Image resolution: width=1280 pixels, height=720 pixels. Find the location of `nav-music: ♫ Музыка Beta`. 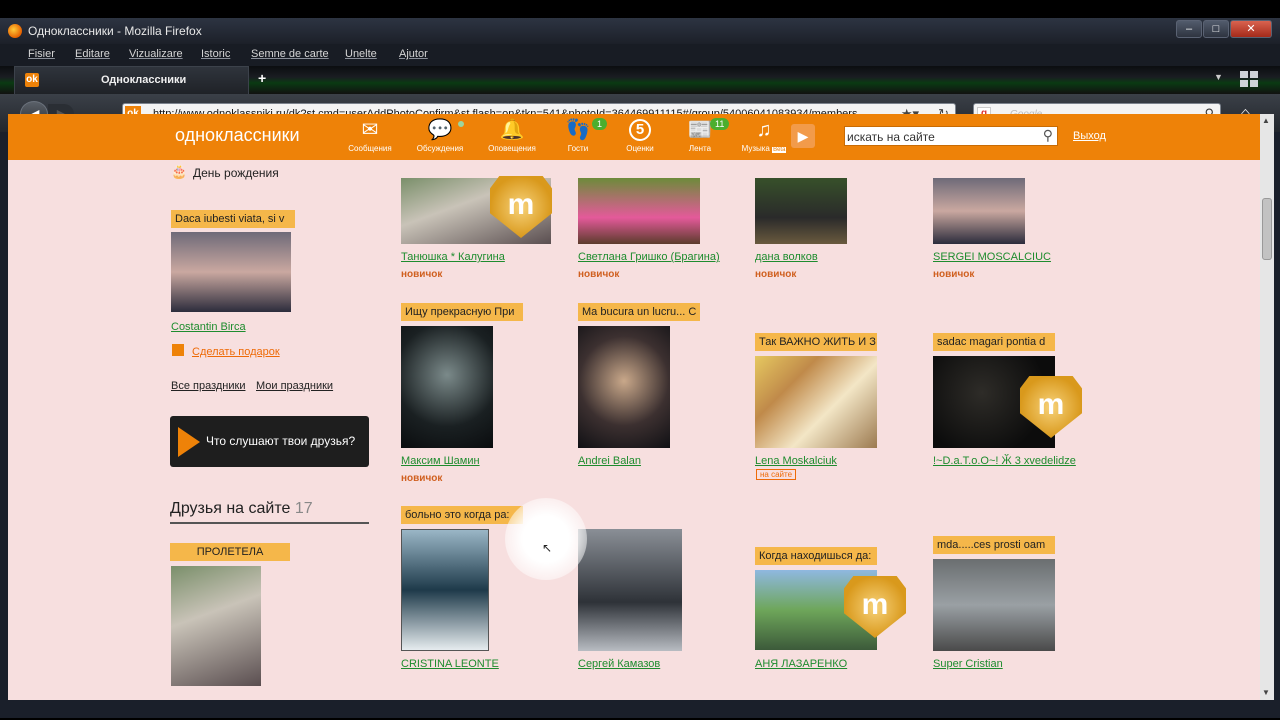

nav-music: ♫ Музыка Beta is located at coordinates (764, 135).